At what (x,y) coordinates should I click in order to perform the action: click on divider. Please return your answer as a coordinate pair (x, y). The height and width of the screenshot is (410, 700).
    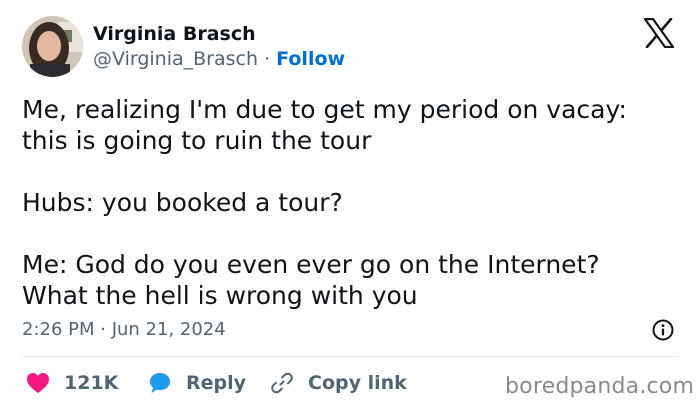
    Looking at the image, I should click on (350, 356).